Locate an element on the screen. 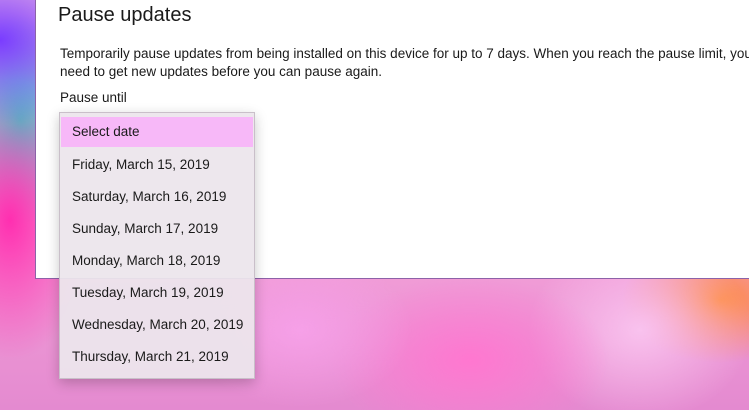 The width and height of the screenshot is (749, 410). section-title: Pause updates is located at coordinates (125, 15).